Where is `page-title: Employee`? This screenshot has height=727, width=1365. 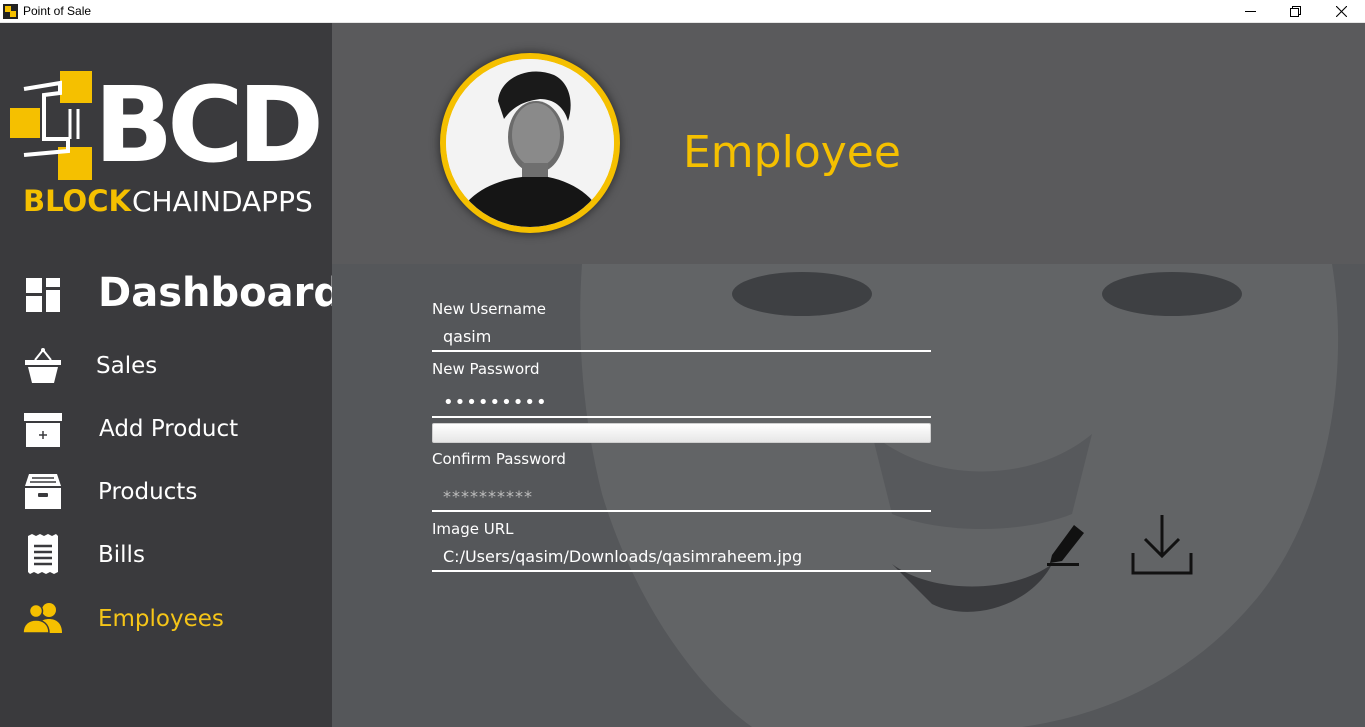 page-title: Employee is located at coordinates (792, 152).